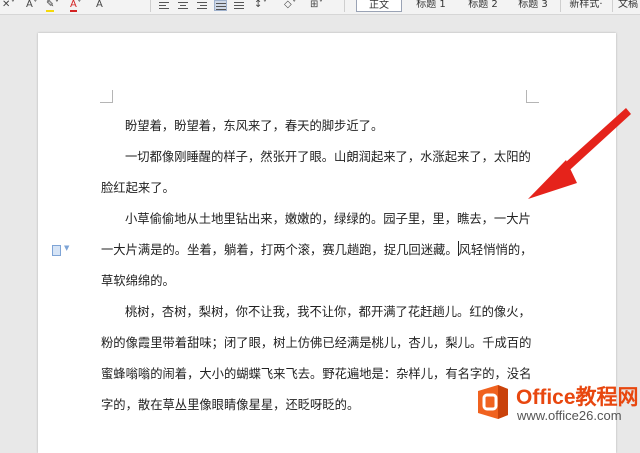  I want to click on red-arrow-icon, so click(579, 153).